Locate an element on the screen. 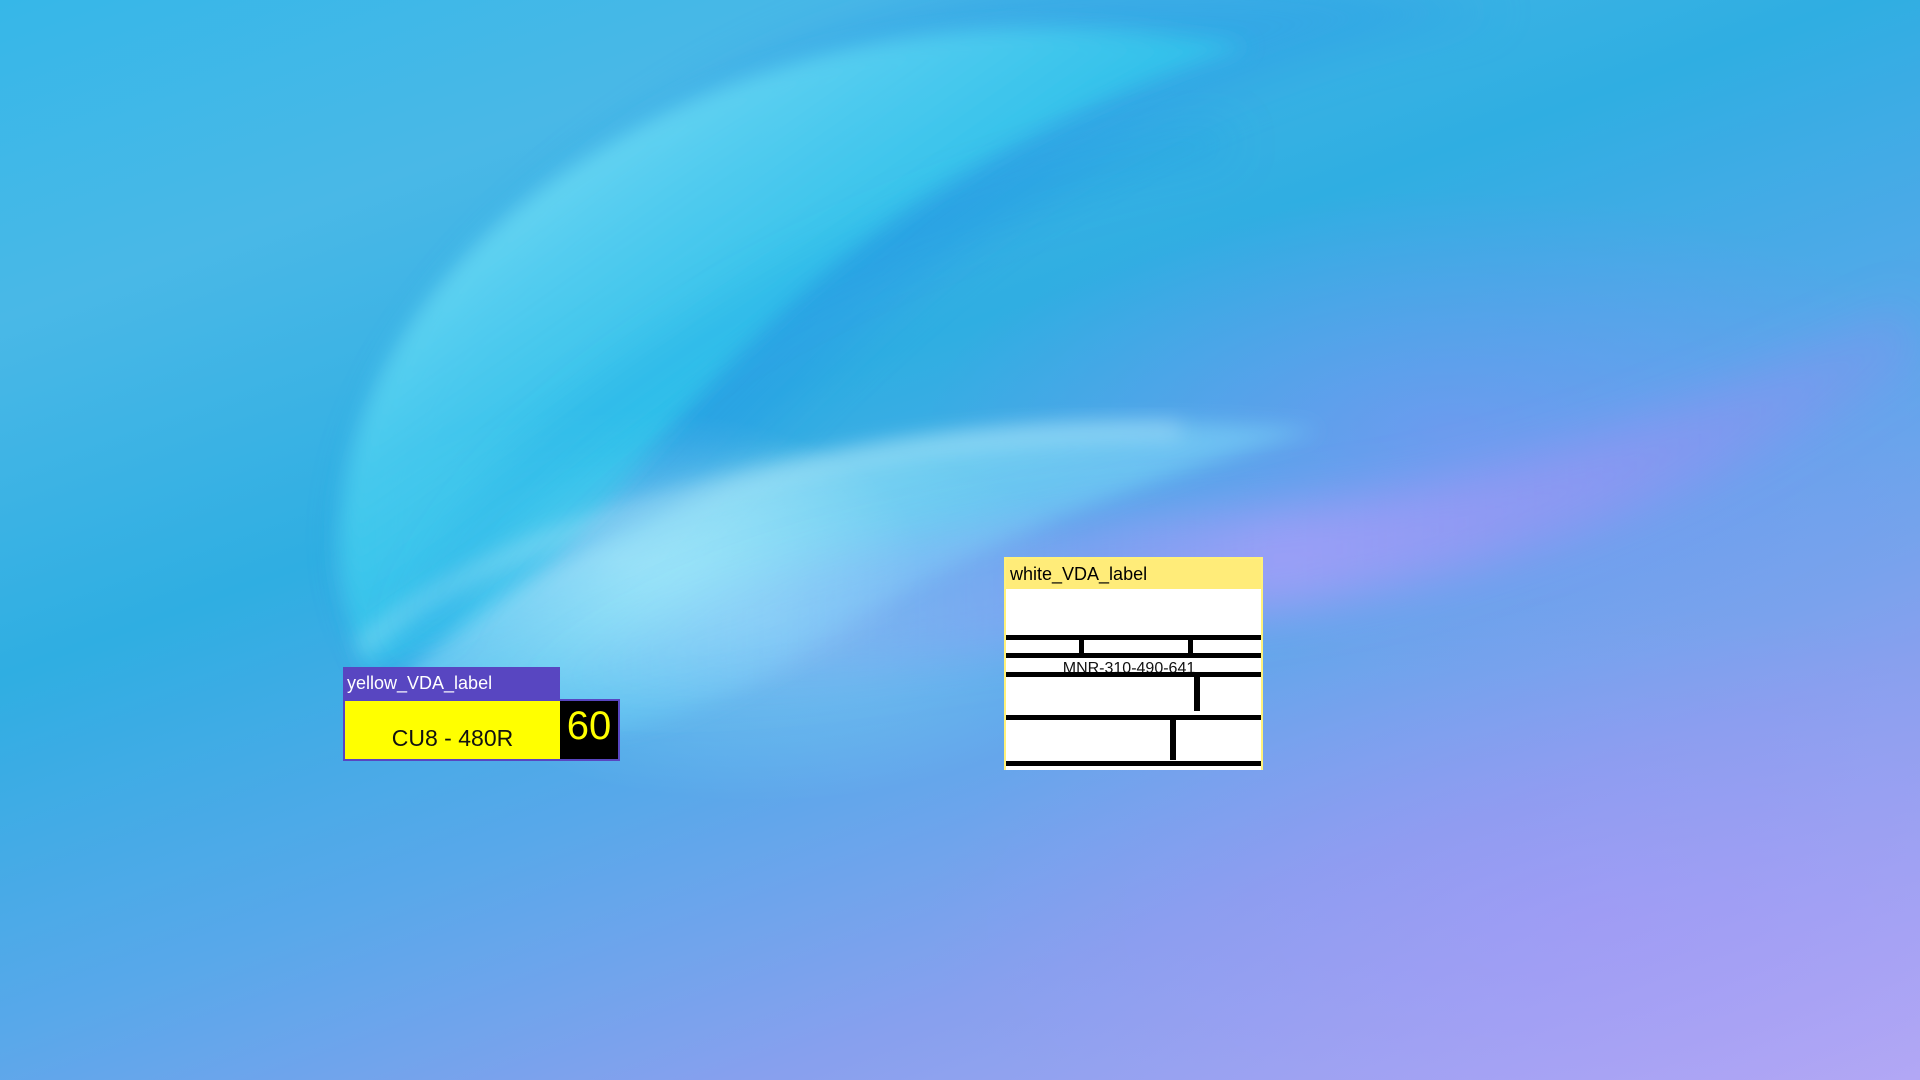 The image size is (1920, 1080). yellow-vda-label-window: yellow_VDA_label CU8 - 480R 60 is located at coordinates (481, 714).